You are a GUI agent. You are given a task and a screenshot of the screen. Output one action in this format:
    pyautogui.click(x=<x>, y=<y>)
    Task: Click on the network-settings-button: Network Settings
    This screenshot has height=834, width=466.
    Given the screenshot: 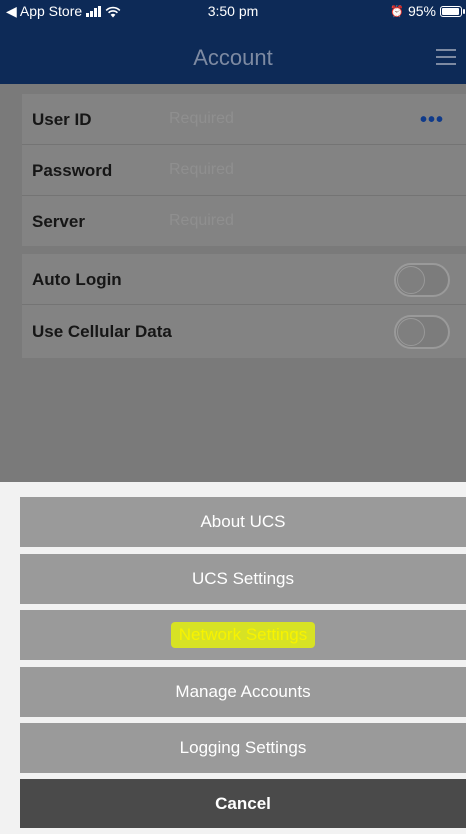 What is the action you would take?
    pyautogui.click(x=243, y=635)
    